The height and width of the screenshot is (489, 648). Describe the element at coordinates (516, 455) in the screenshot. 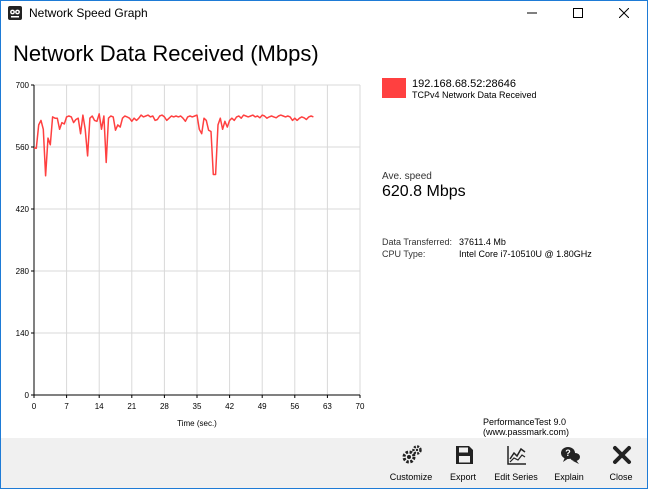

I see `line-chart-icon` at that location.